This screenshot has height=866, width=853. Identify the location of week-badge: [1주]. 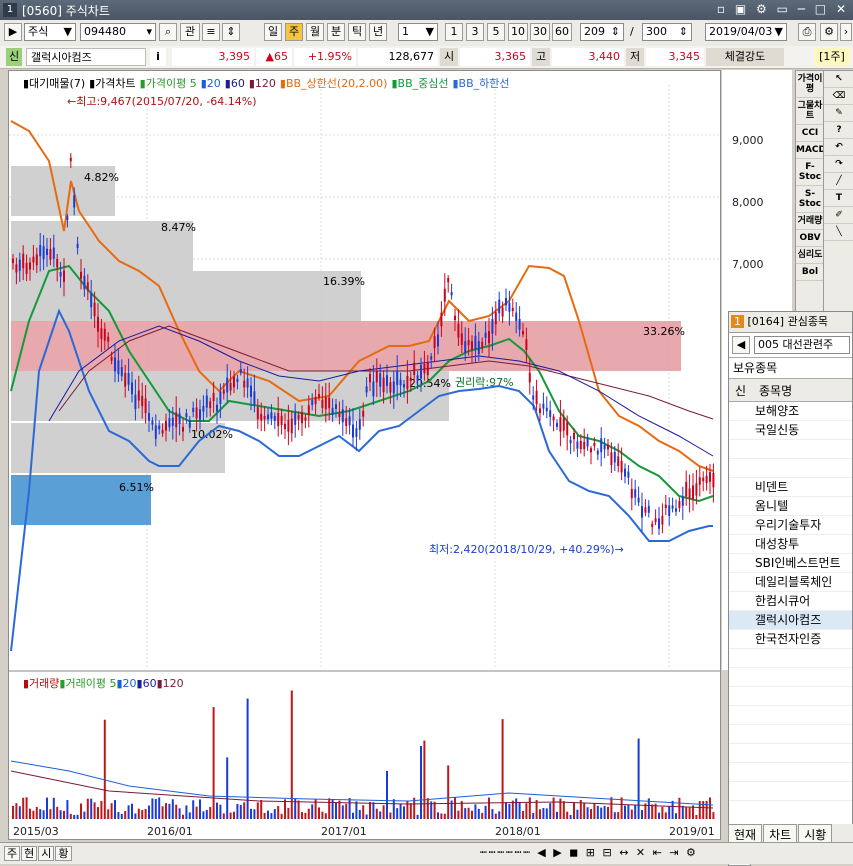
(832, 57).